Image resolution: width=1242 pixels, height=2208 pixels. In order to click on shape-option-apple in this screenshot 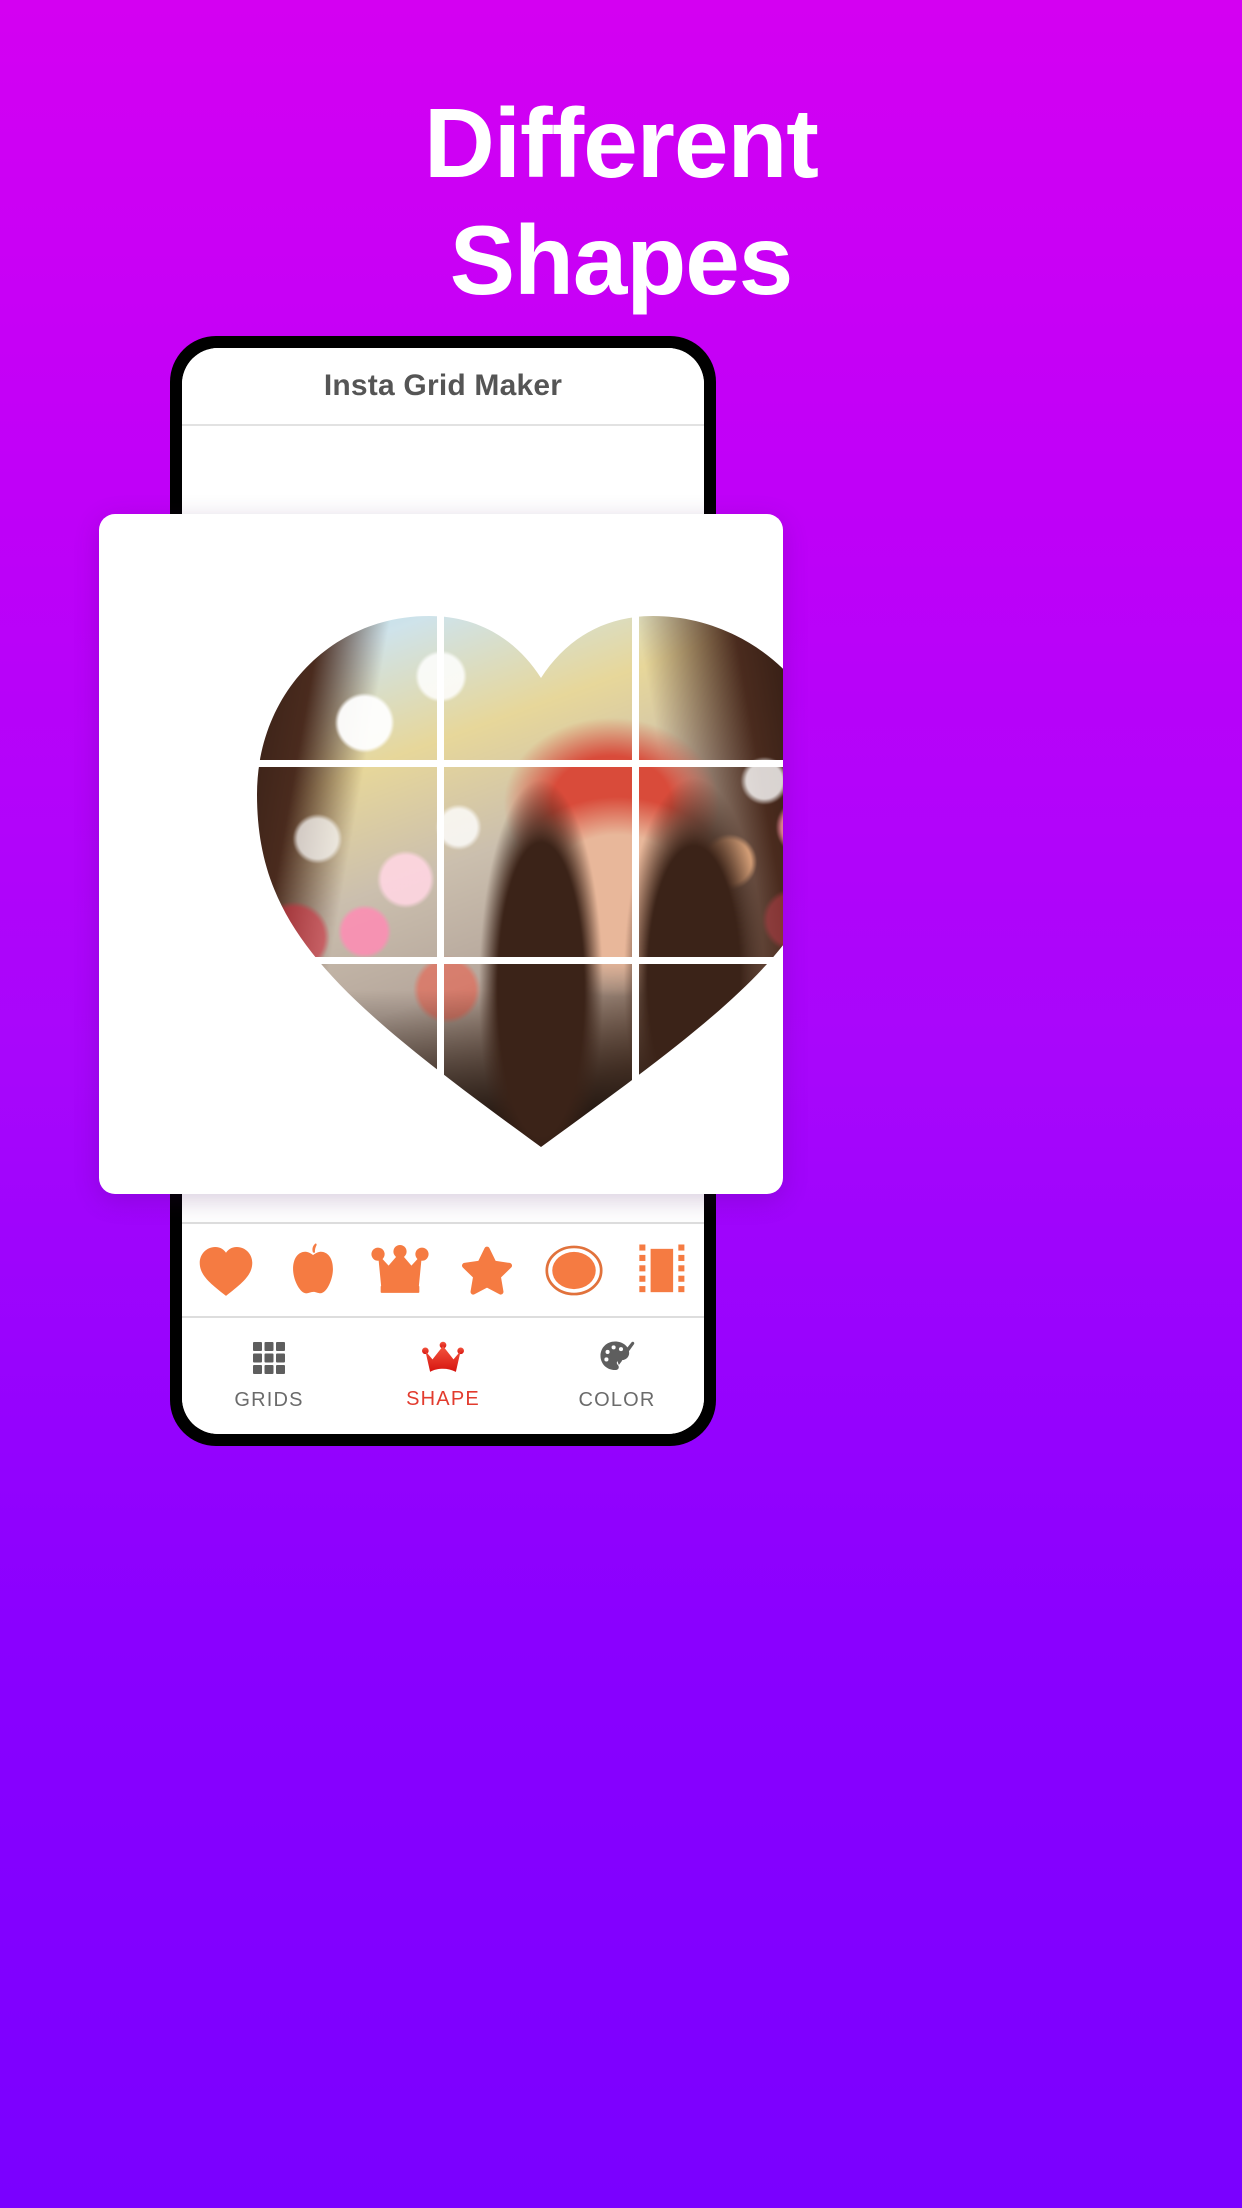, I will do `click(313, 1270)`.